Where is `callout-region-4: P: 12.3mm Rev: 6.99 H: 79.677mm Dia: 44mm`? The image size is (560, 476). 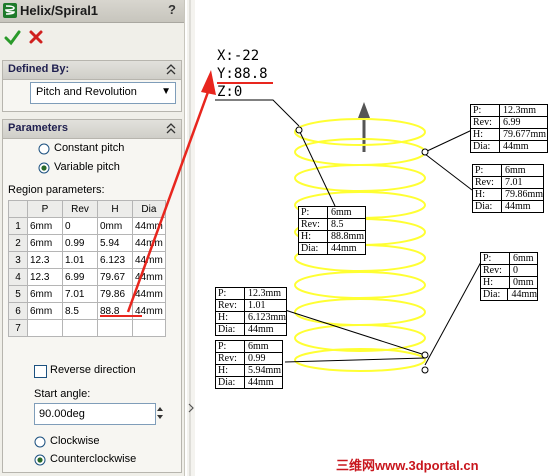
callout-region-4: P: 12.3mm Rev: 6.99 H: 79.677mm Dia: 44mm is located at coordinates (509, 128).